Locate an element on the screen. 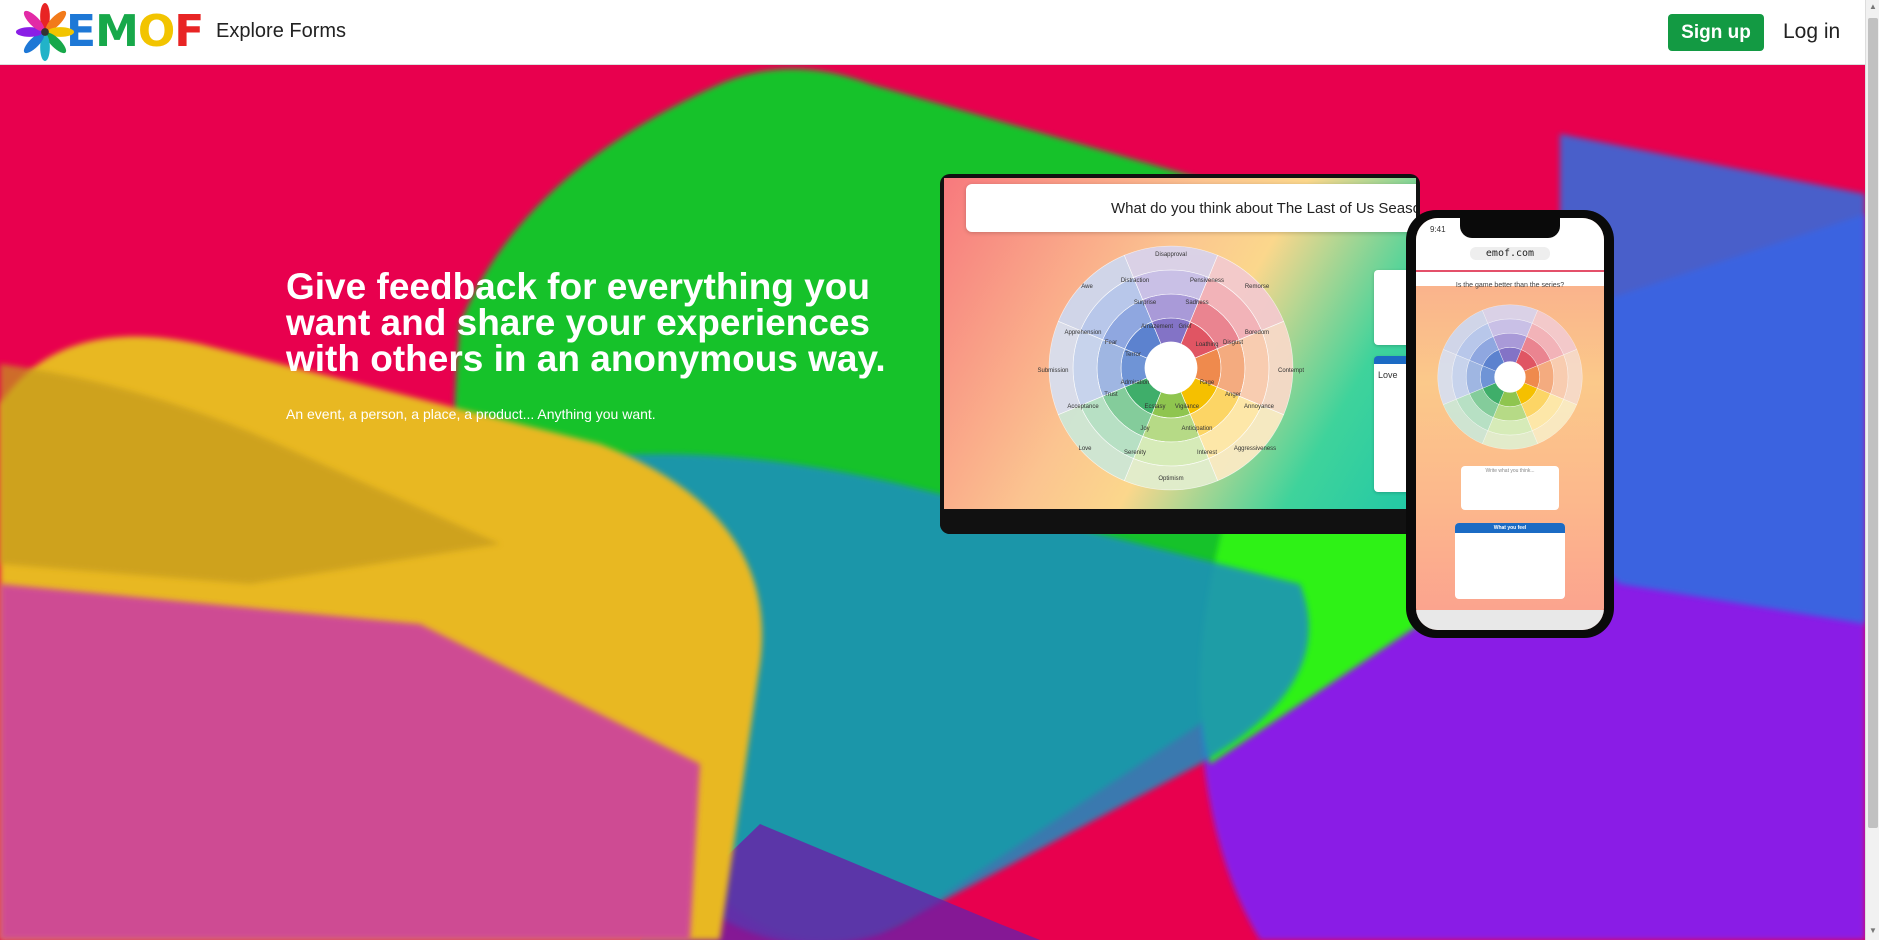  wheel-label: Distraction is located at coordinates (1135, 281).